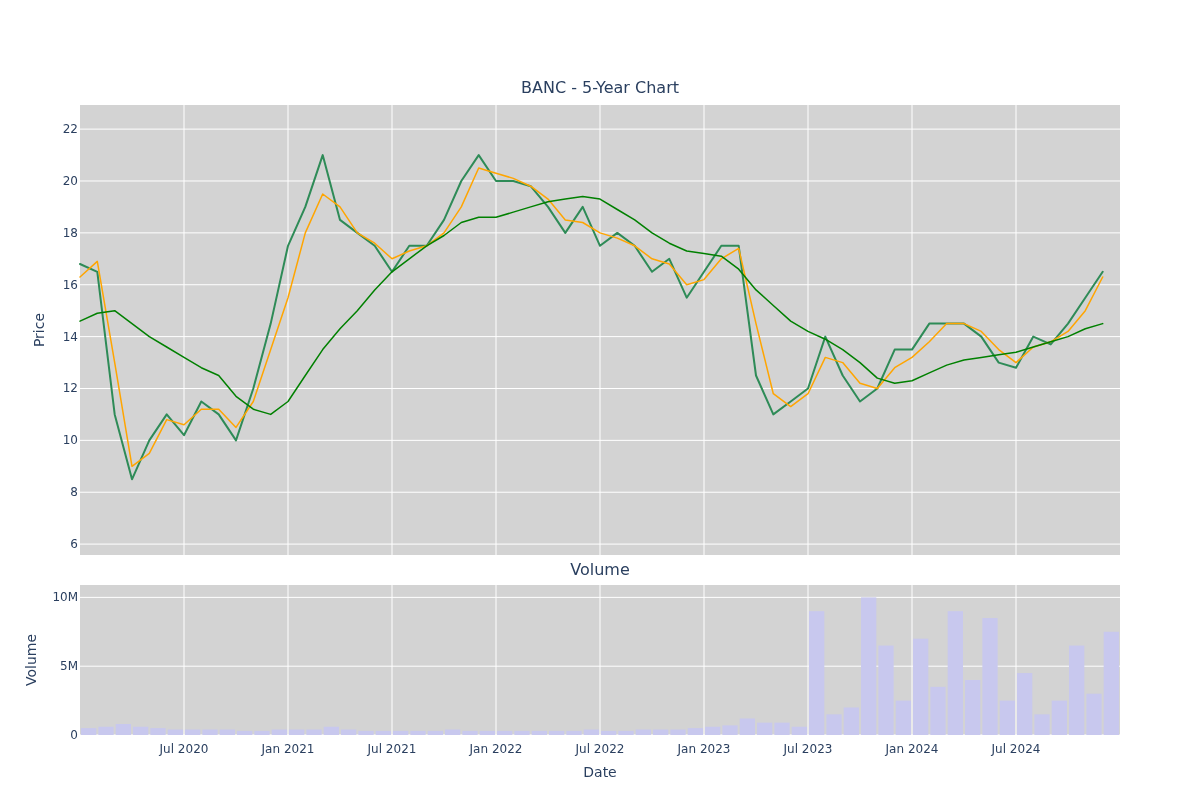 The height and width of the screenshot is (800, 1200). I want to click on axis-tick-label: 6, so click(74, 544).